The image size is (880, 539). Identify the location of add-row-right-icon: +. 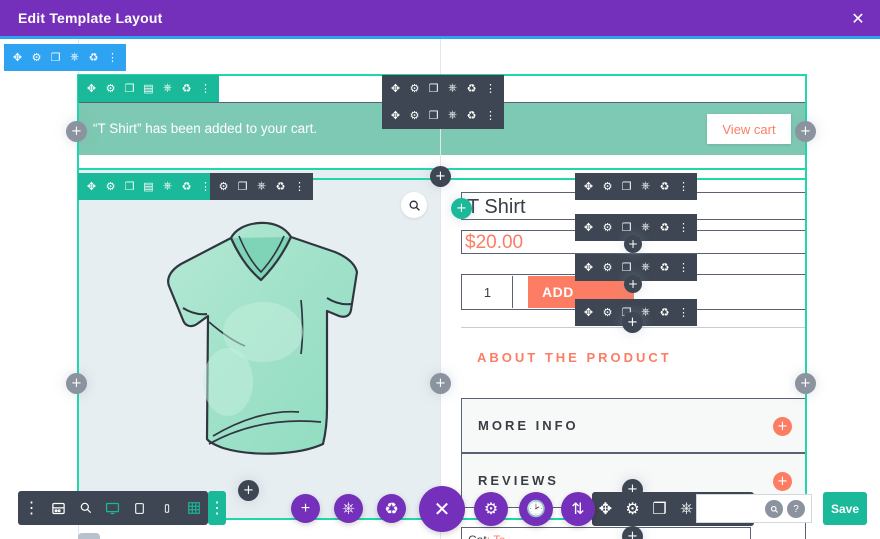
(805, 131).